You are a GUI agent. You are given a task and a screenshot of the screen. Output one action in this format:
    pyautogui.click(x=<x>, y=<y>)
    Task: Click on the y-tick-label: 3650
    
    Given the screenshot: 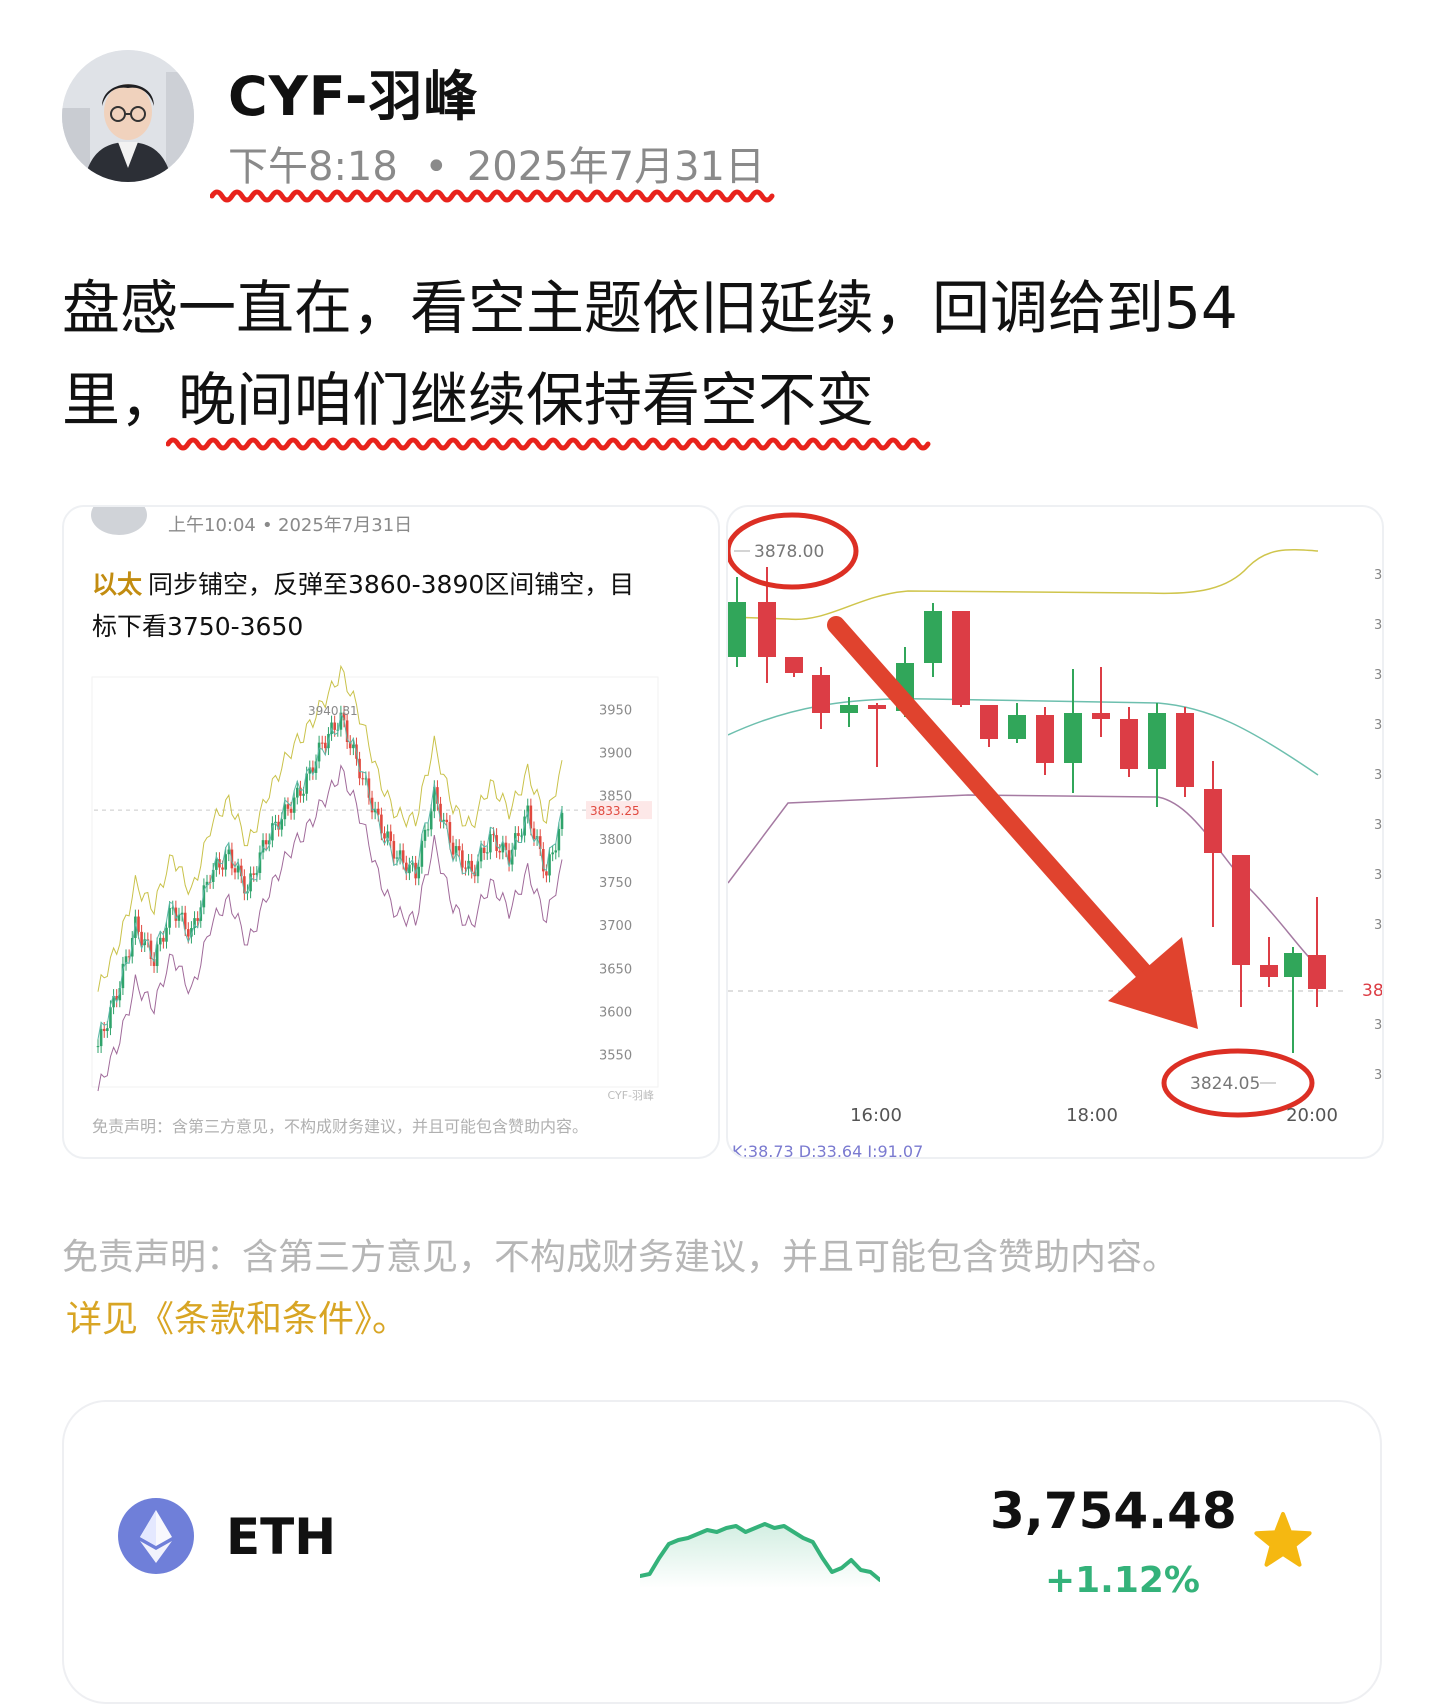 What is the action you would take?
    pyautogui.click(x=615, y=969)
    